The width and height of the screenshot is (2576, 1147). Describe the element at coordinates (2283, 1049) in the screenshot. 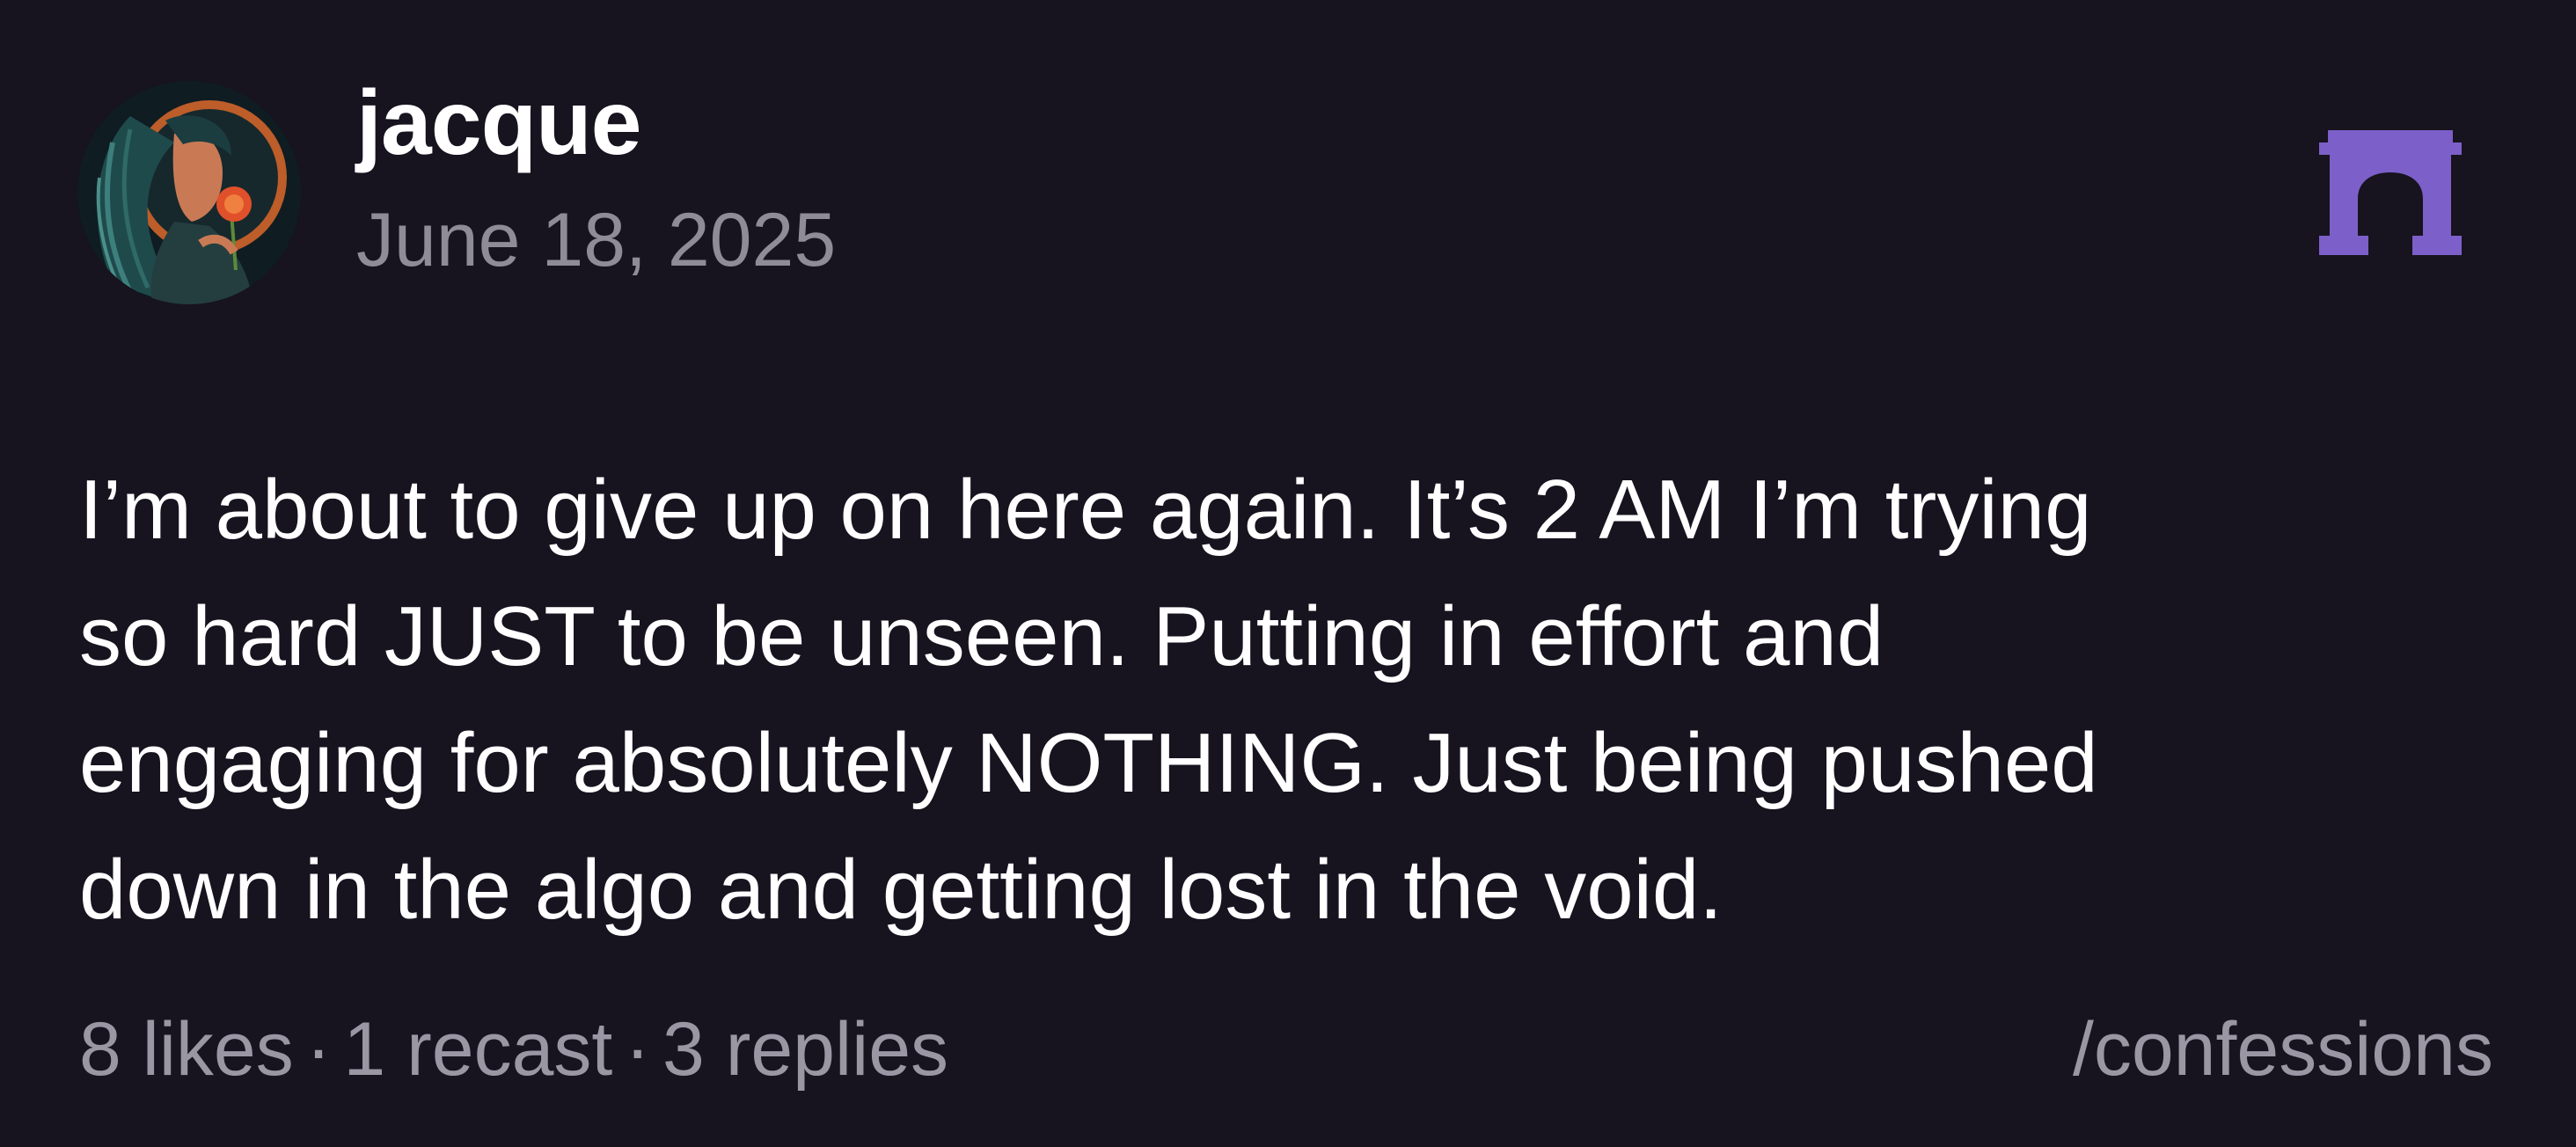

I see `channel-link: /confessions` at that location.